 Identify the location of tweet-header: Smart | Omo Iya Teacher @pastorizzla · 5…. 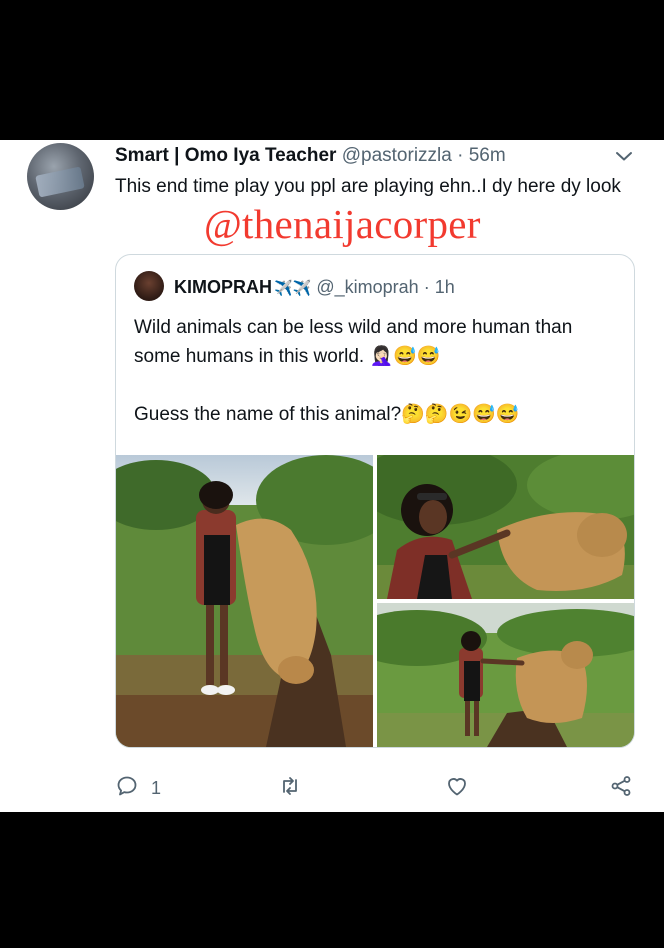
(310, 156).